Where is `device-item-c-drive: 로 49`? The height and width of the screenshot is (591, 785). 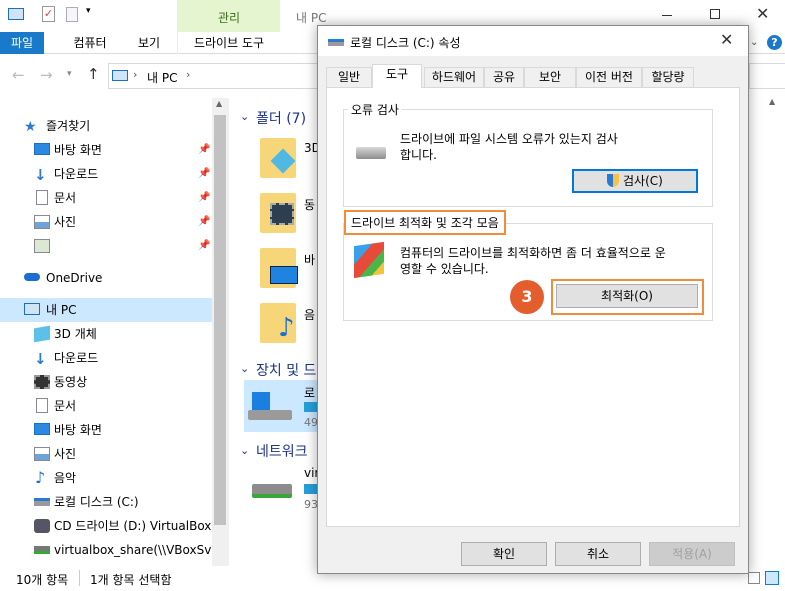
device-item-c-drive: 로 49 is located at coordinates (281, 406).